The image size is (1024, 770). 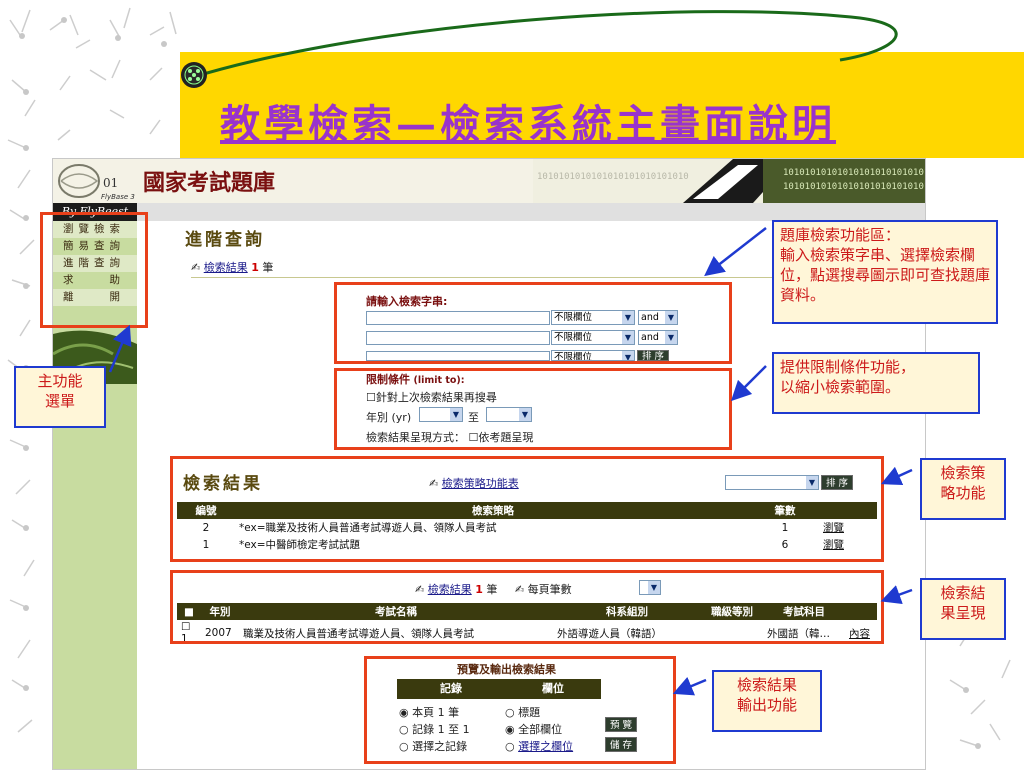 What do you see at coordinates (226, 267) in the screenshot?
I see `result-link: 檢索結果` at bounding box center [226, 267].